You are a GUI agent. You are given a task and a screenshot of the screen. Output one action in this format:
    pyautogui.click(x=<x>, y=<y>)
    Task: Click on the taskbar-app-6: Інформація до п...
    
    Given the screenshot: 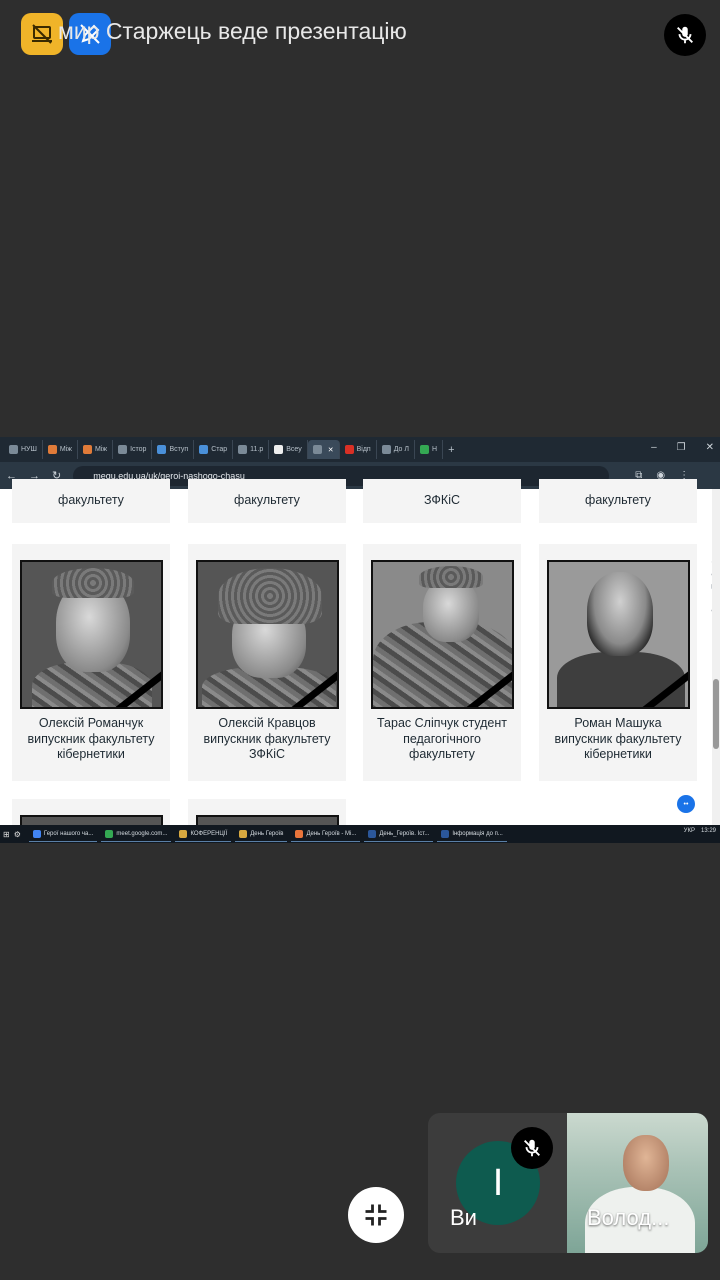 What is the action you would take?
    pyautogui.click(x=472, y=834)
    